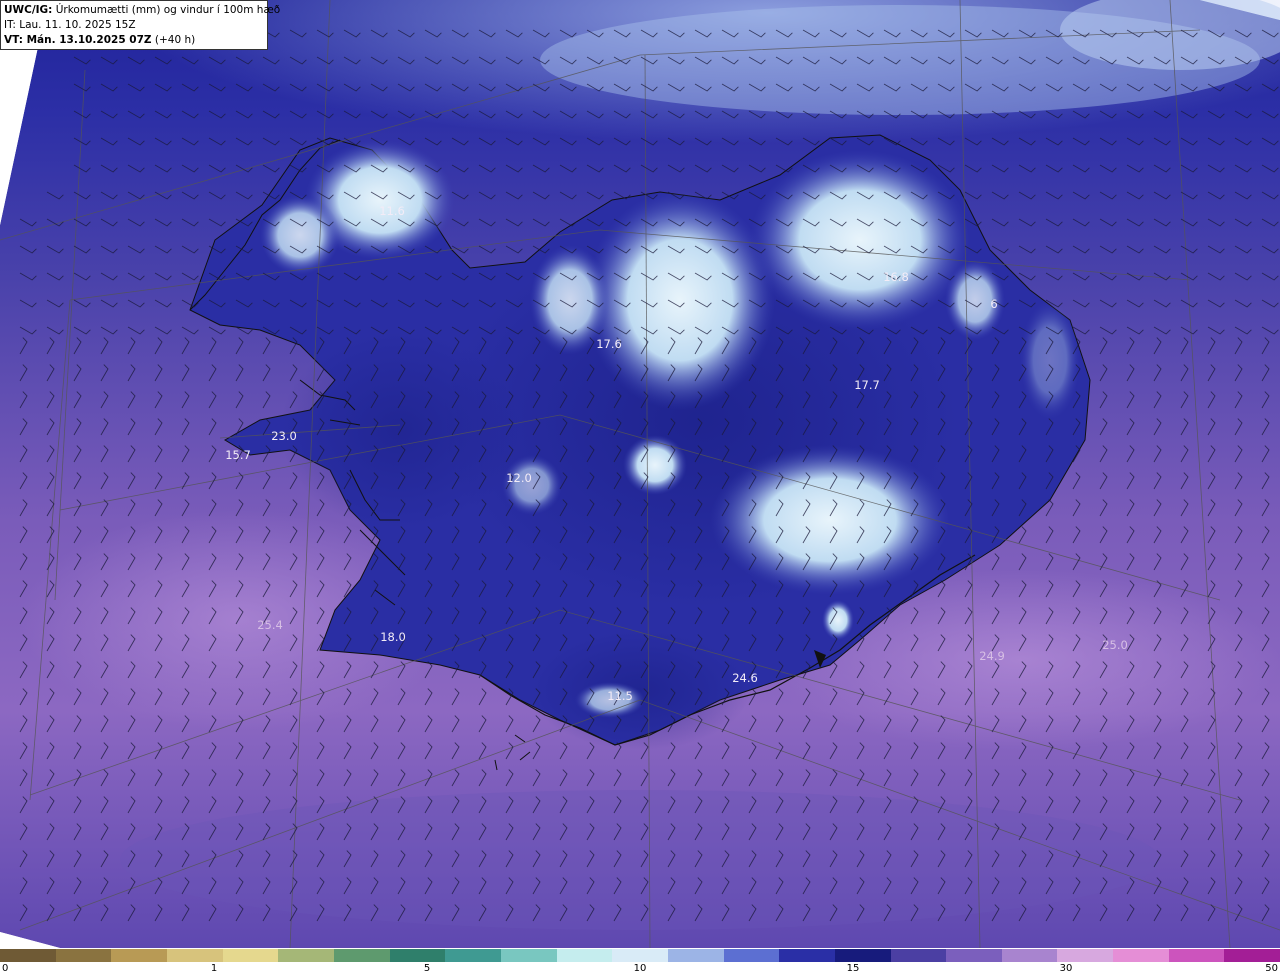 The image size is (1280, 978). What do you see at coordinates (70, 25) in the screenshot?
I see `init-time: IT: Lau. 11. 10. 2025 15Z` at bounding box center [70, 25].